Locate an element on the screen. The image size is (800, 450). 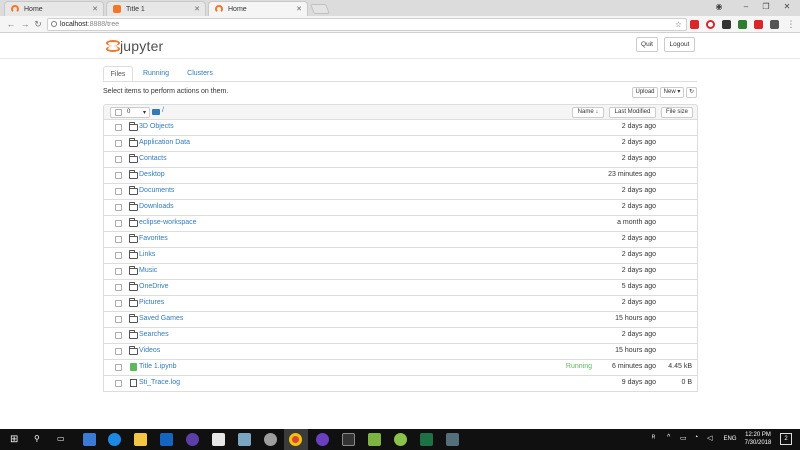
item-name-link: Pictures is located at coordinates (151, 302).